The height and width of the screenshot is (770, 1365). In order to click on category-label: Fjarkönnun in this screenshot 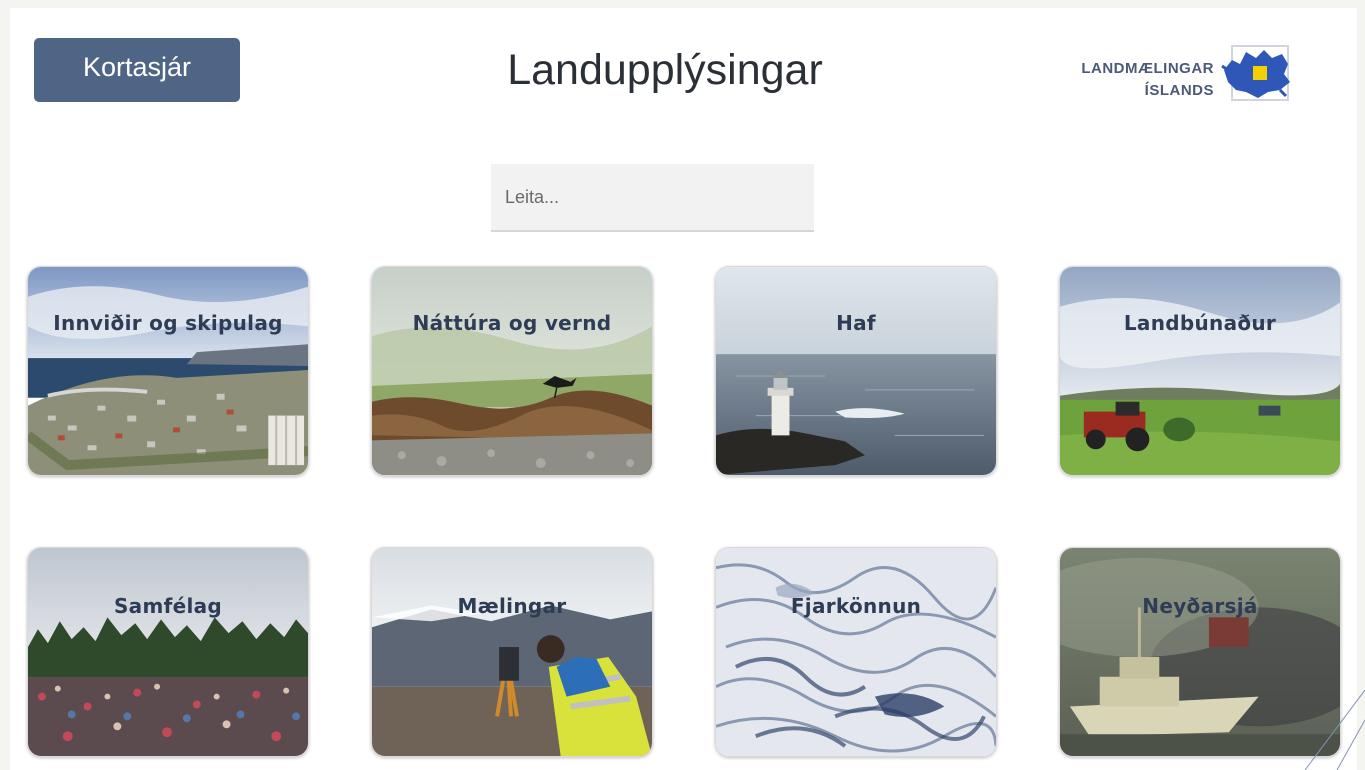, I will do `click(856, 606)`.